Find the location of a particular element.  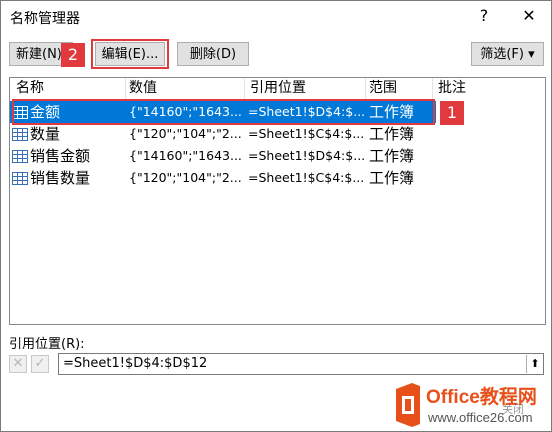

callout-badge-1: 1 is located at coordinates (452, 113).